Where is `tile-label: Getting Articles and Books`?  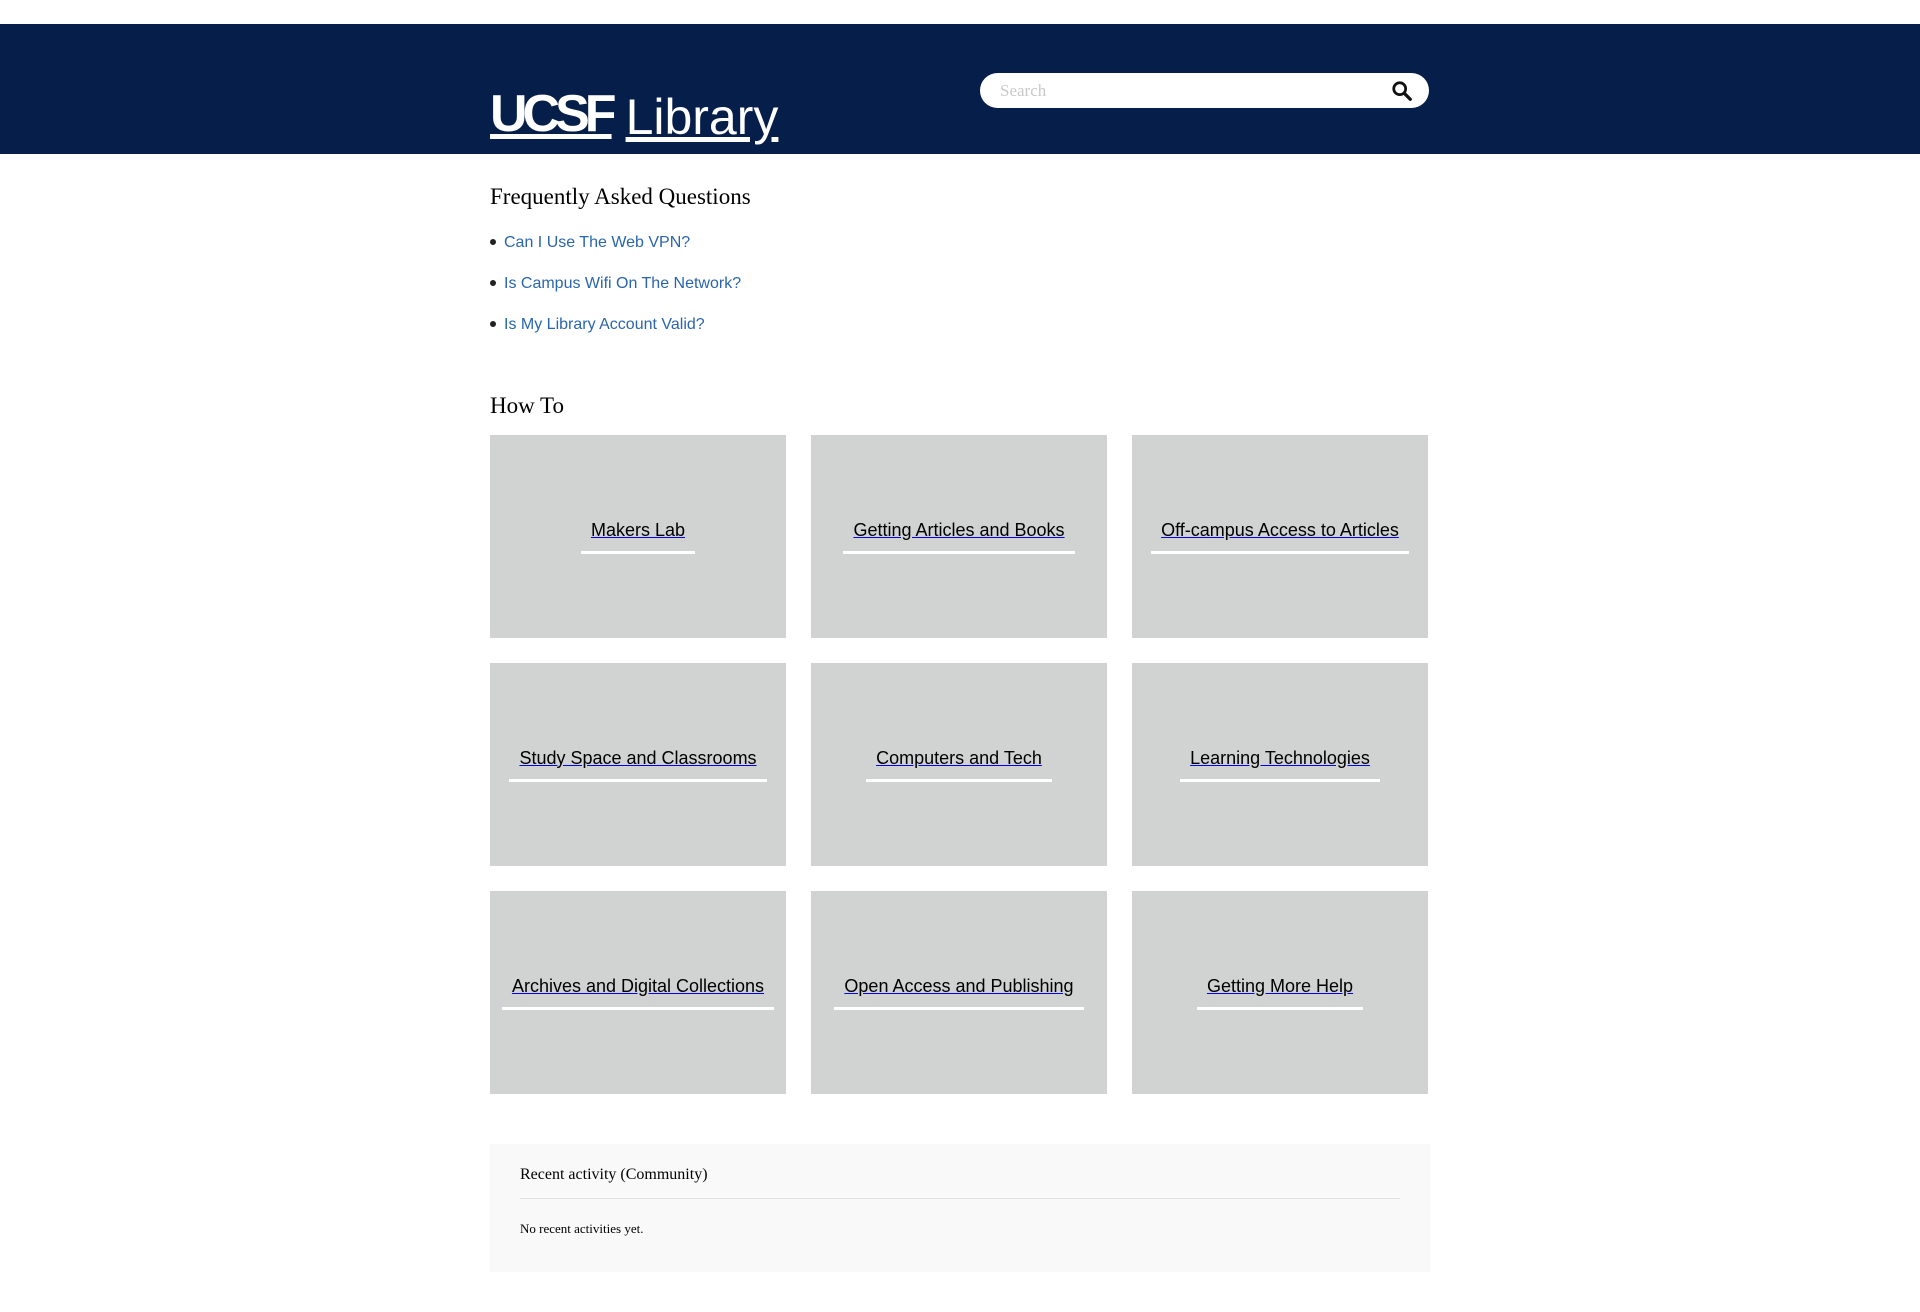 tile-label: Getting Articles and Books is located at coordinates (959, 537).